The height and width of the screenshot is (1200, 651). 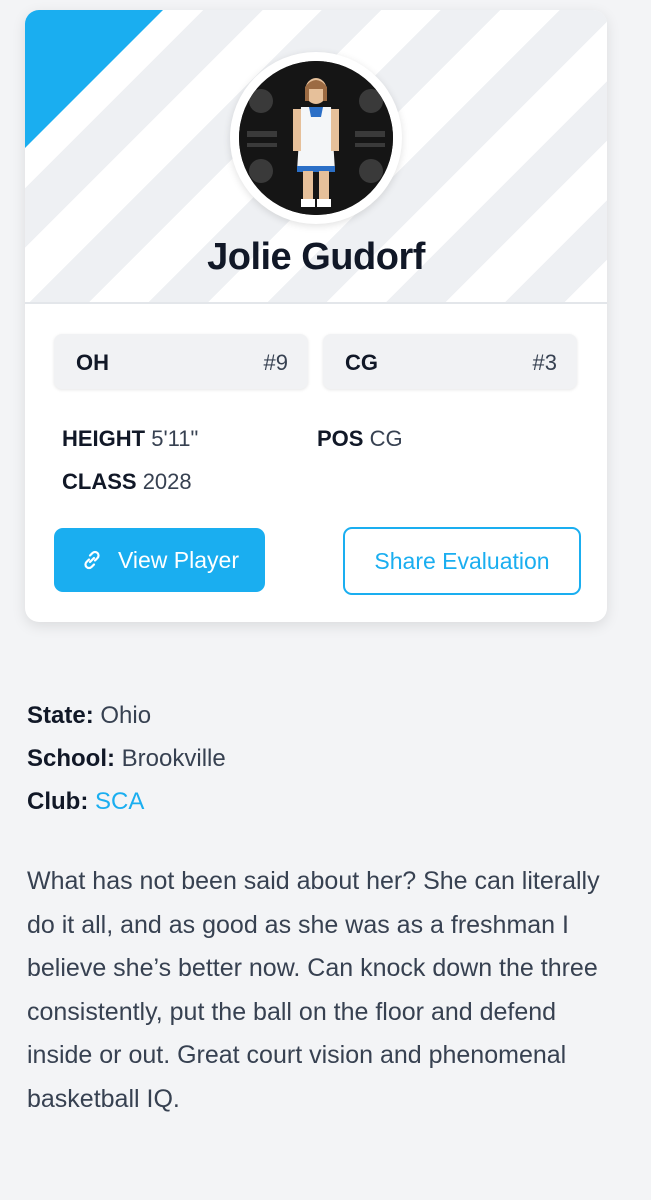 What do you see at coordinates (92, 362) in the screenshot?
I see `position-label: OH` at bounding box center [92, 362].